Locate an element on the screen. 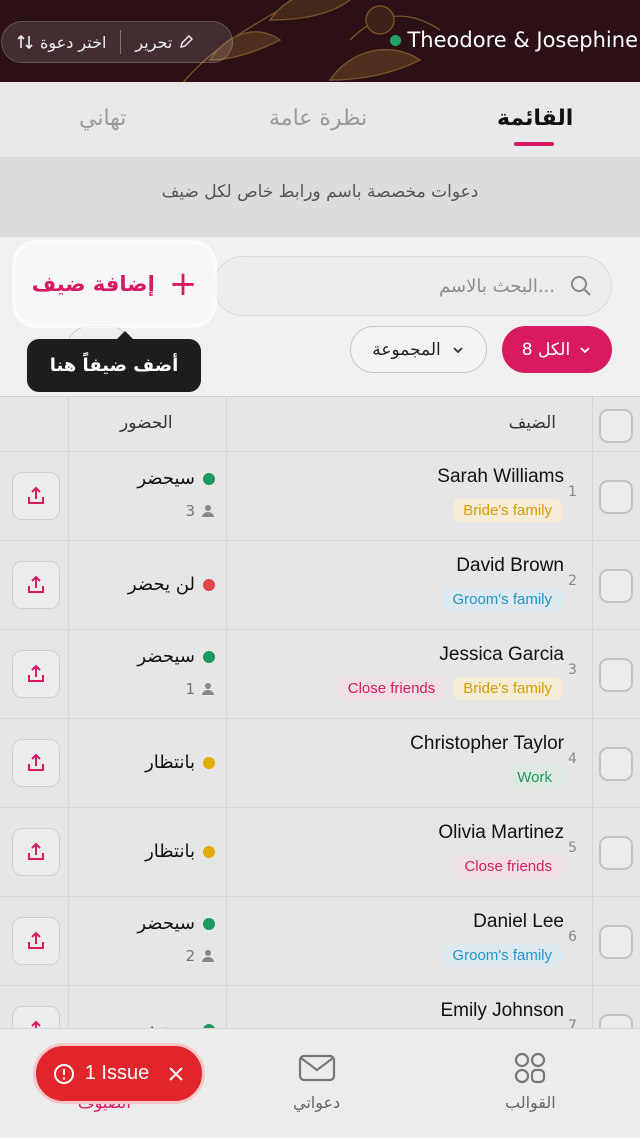 This screenshot has width=640, height=1138. app-header: Theodore & Josephine اختر دعوة تحرير is located at coordinates (320, 41).